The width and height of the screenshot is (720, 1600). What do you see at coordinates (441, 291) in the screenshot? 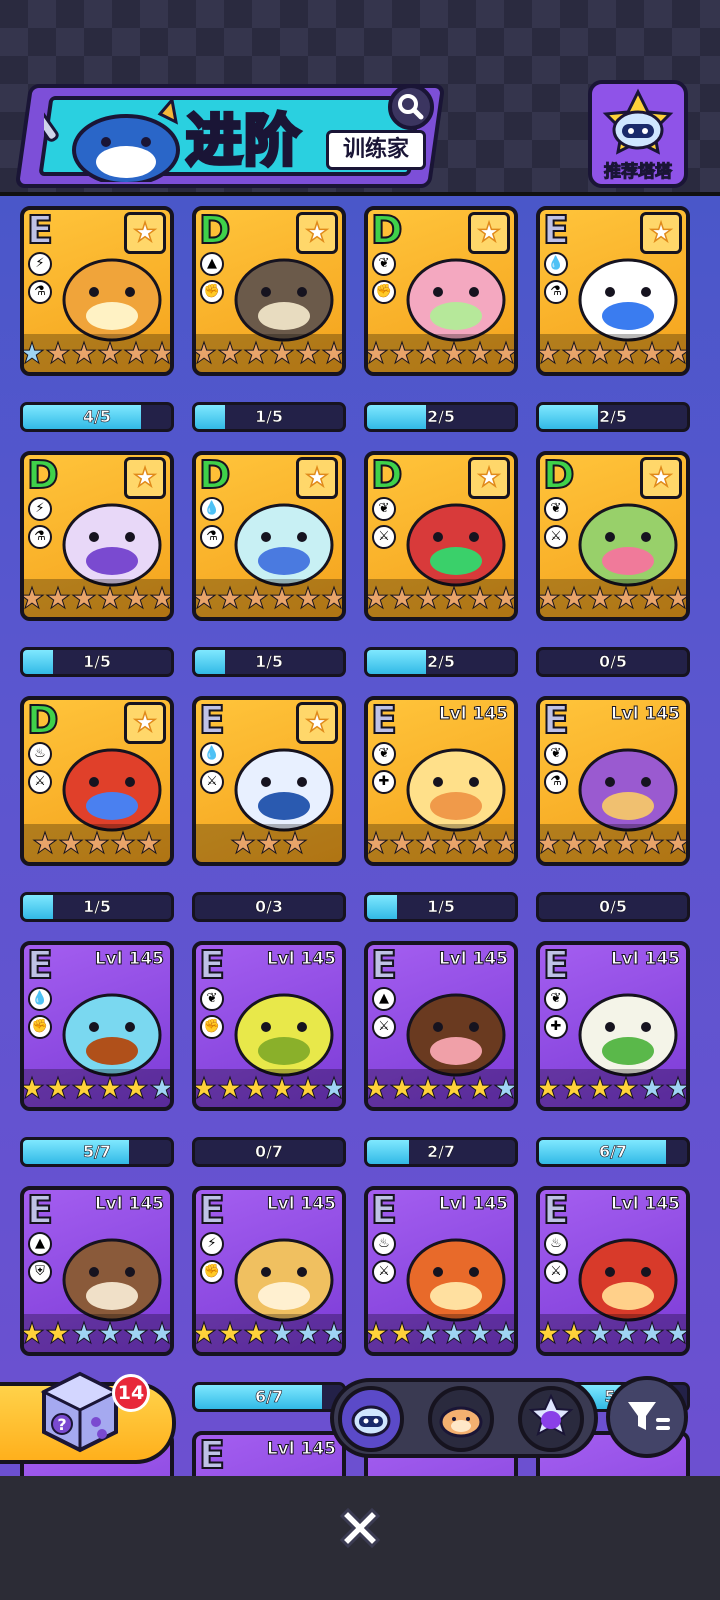
I see `monster-card: D ❦ ✊ ★ ★ ★ ★ ★ ★ ★` at bounding box center [441, 291].